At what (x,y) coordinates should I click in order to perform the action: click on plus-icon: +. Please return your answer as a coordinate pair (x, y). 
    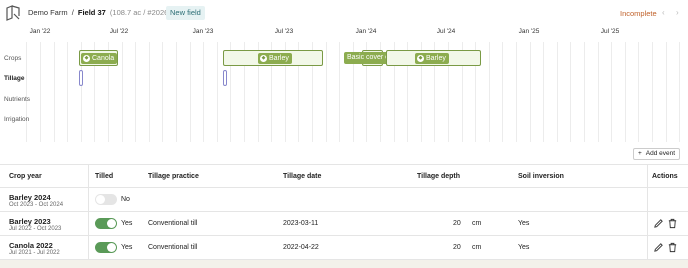
    Looking at the image, I should click on (640, 153).